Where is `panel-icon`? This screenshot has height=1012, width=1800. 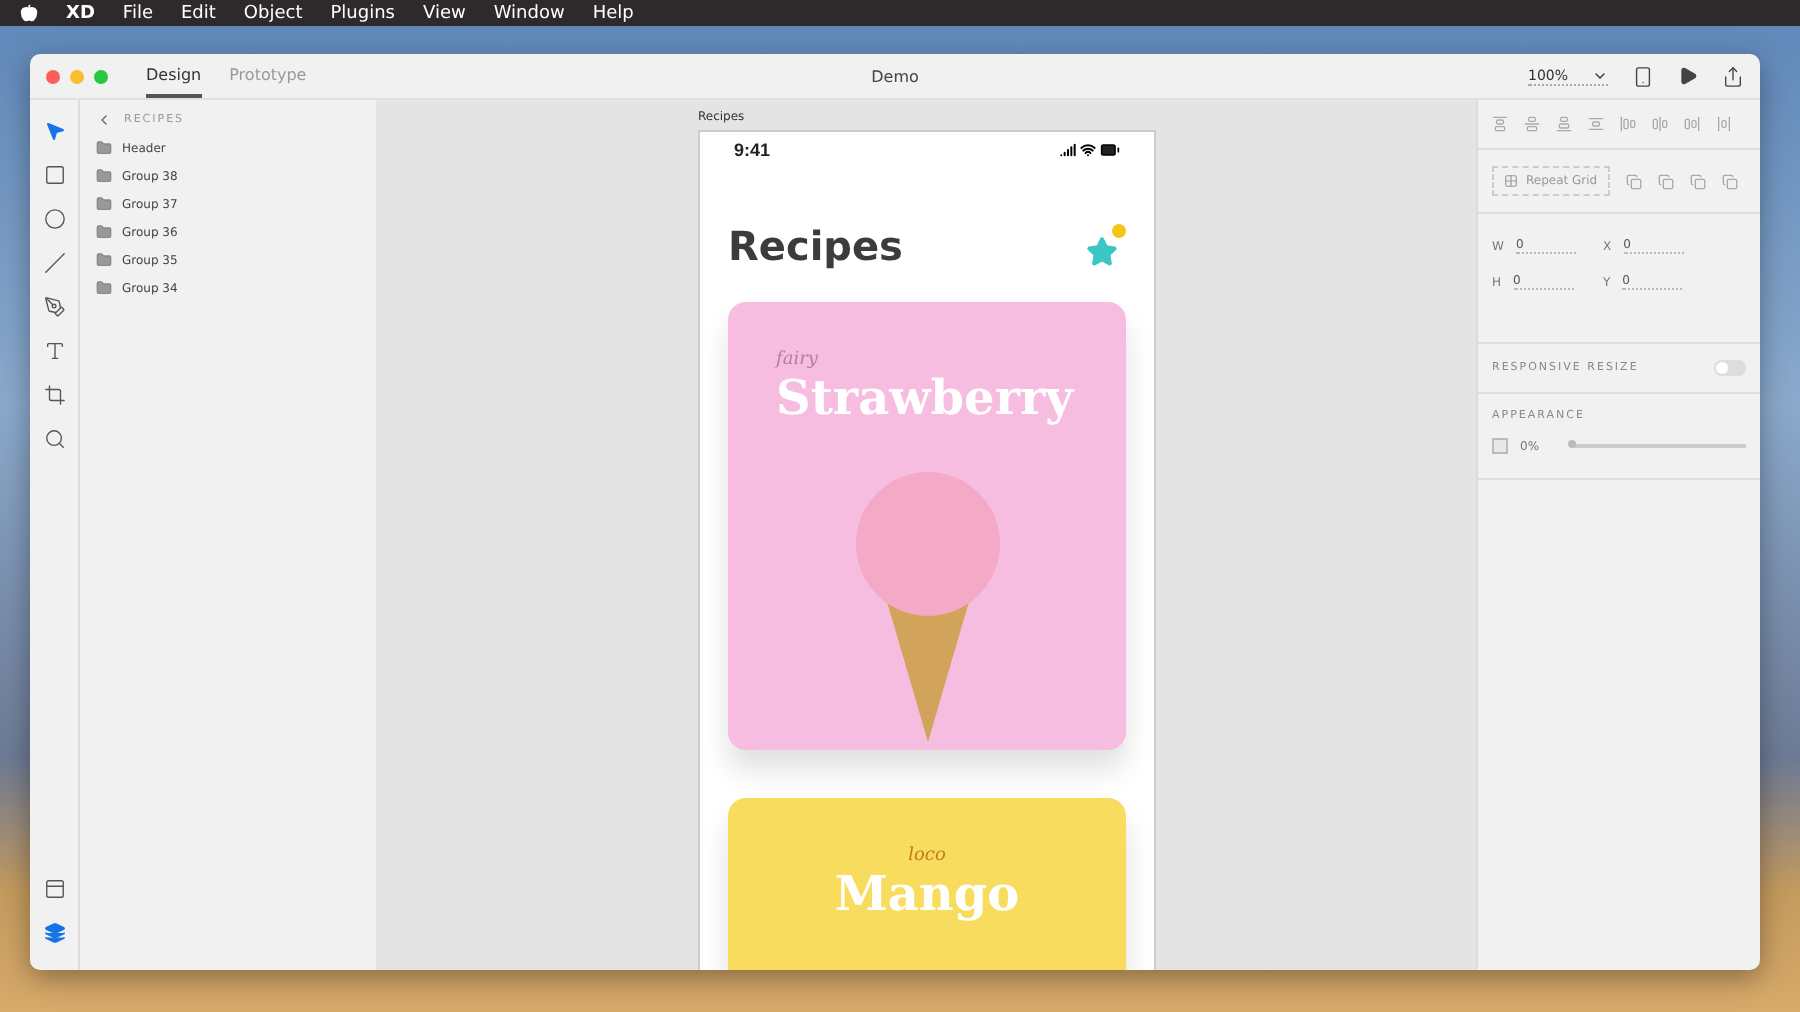 panel-icon is located at coordinates (54, 888).